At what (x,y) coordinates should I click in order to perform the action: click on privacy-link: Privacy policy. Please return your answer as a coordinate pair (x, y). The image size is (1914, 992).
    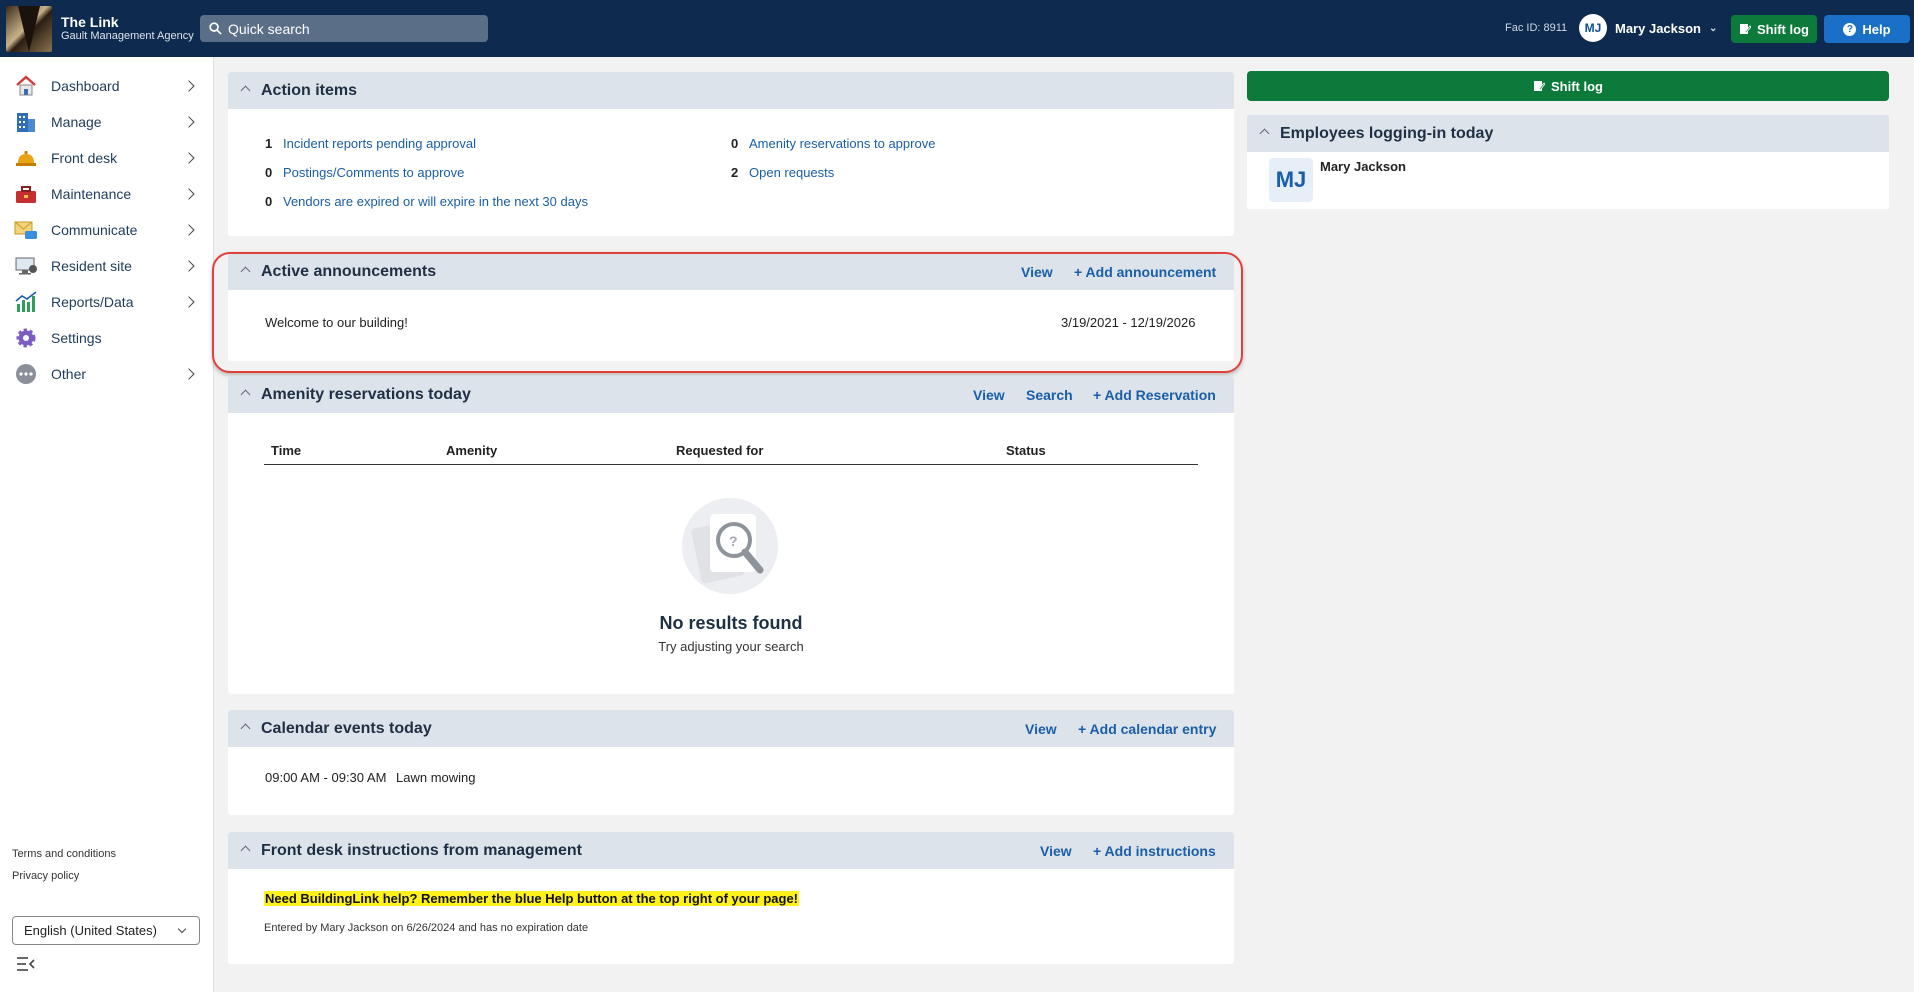
    Looking at the image, I should click on (45, 876).